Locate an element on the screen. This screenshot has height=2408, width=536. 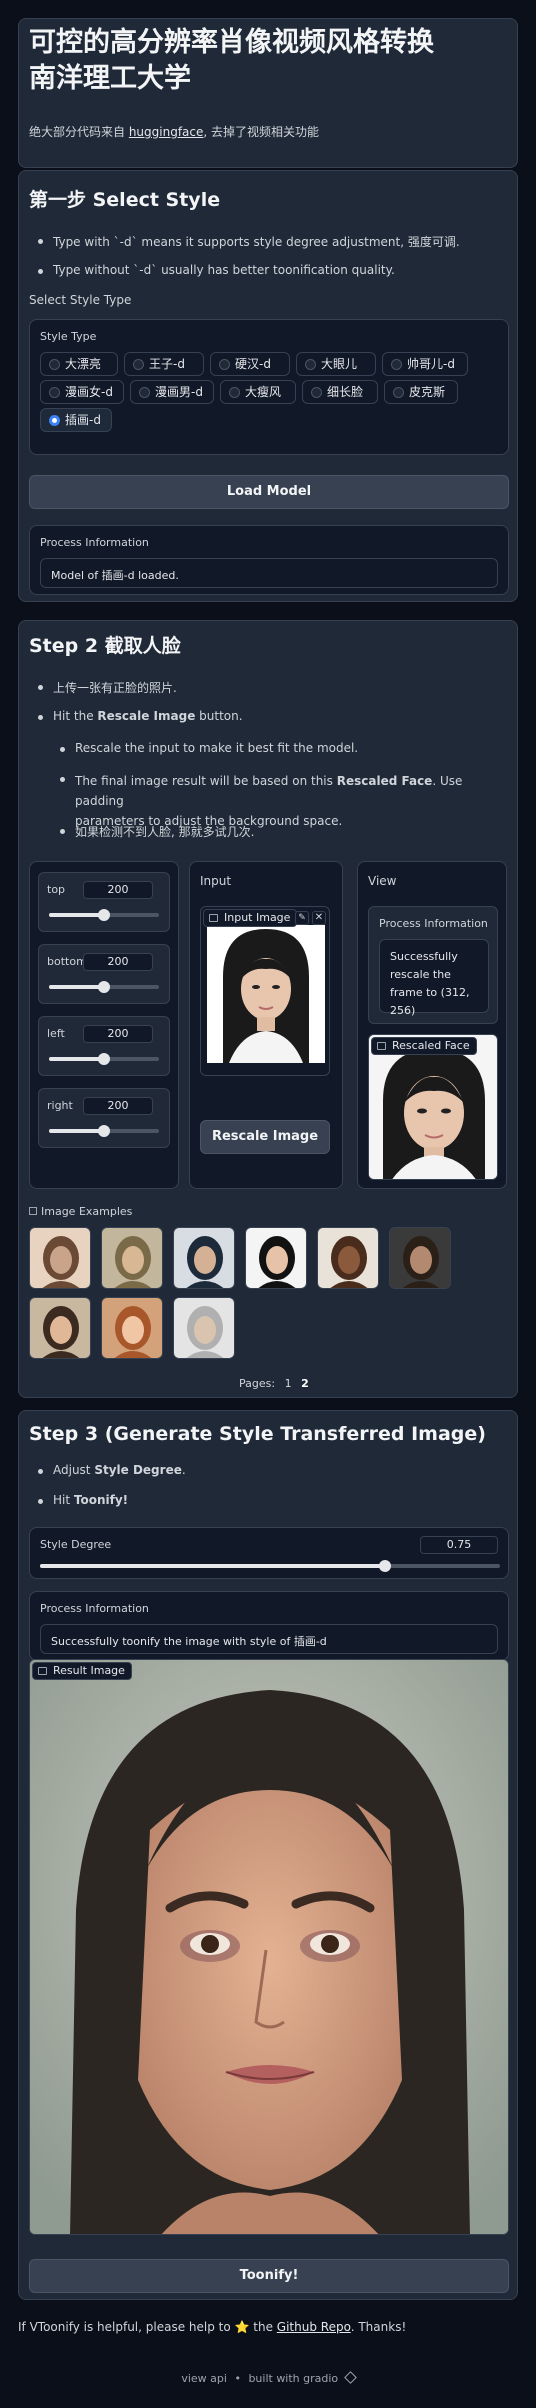
toonify-button: Toonify! is located at coordinates (269, 2276).